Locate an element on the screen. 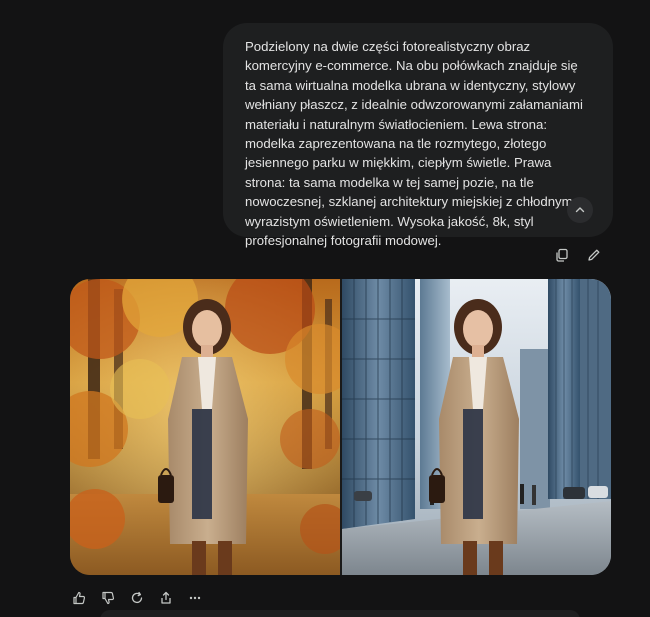 This screenshot has width=650, height=617. regenerate-button is located at coordinates (137, 598).